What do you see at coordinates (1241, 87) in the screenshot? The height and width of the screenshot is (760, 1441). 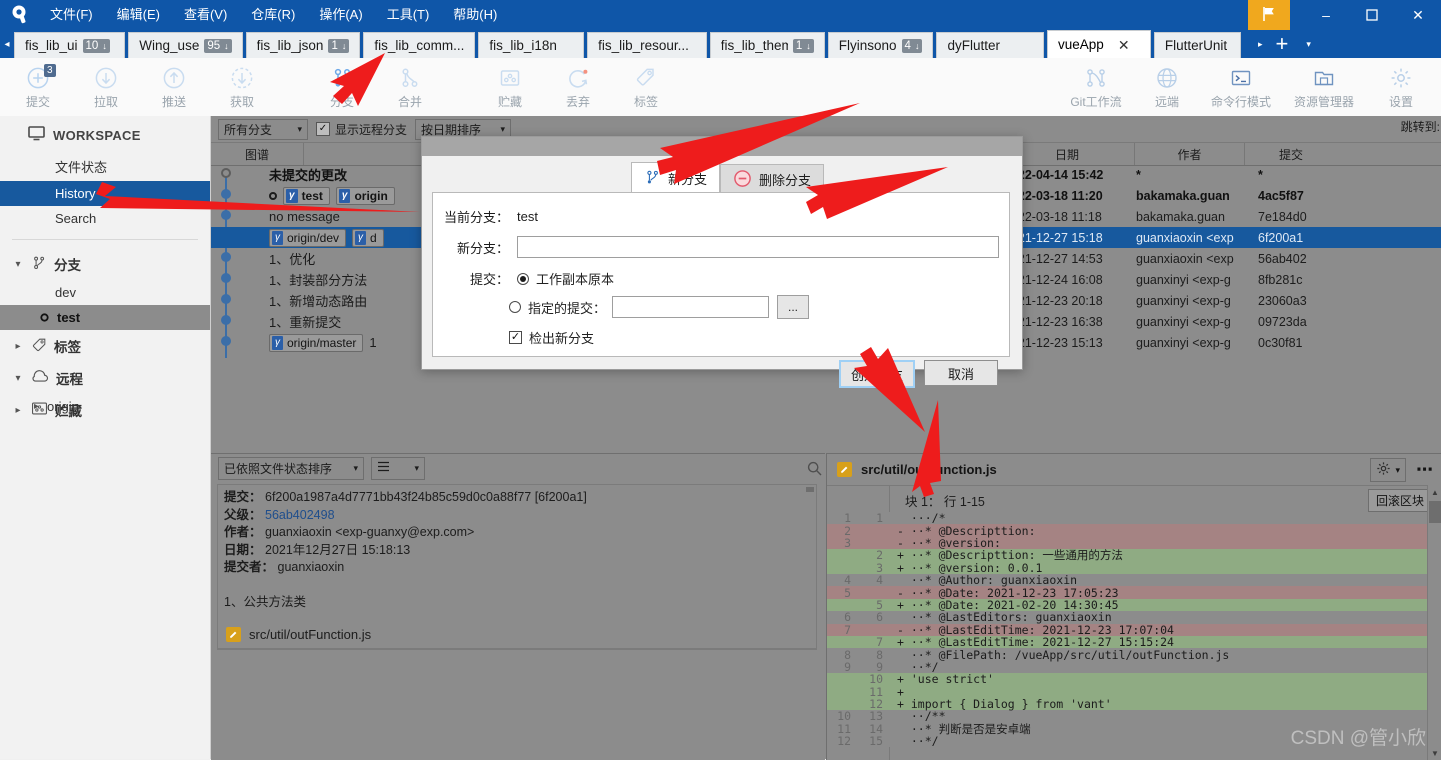 I see `toolbar-terminal-button: 命令行模式` at bounding box center [1241, 87].